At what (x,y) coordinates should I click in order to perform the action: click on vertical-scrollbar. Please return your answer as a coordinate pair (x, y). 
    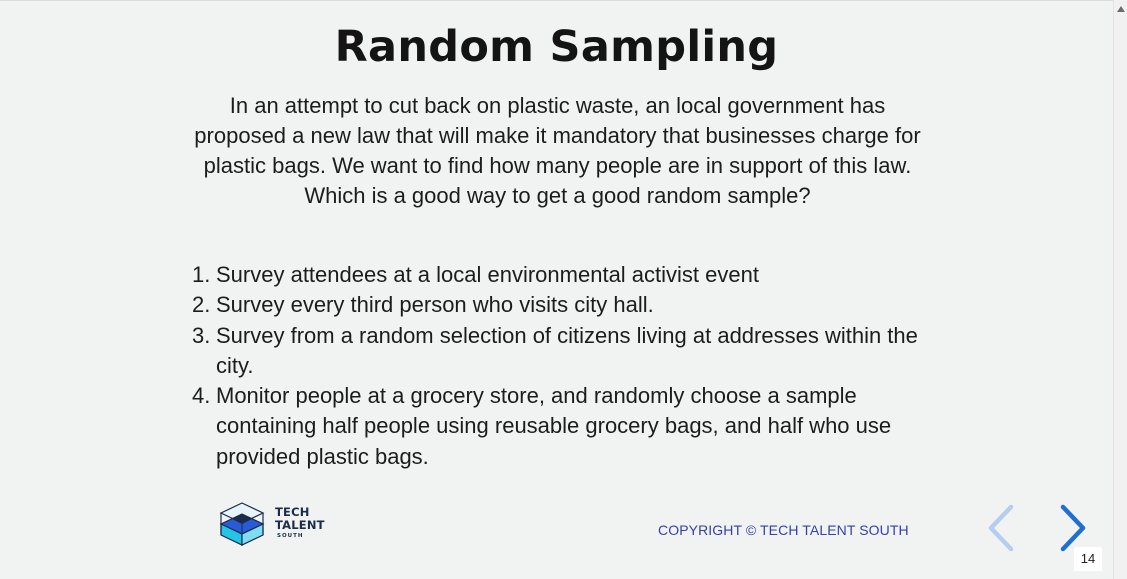
    Looking at the image, I should click on (1120, 289).